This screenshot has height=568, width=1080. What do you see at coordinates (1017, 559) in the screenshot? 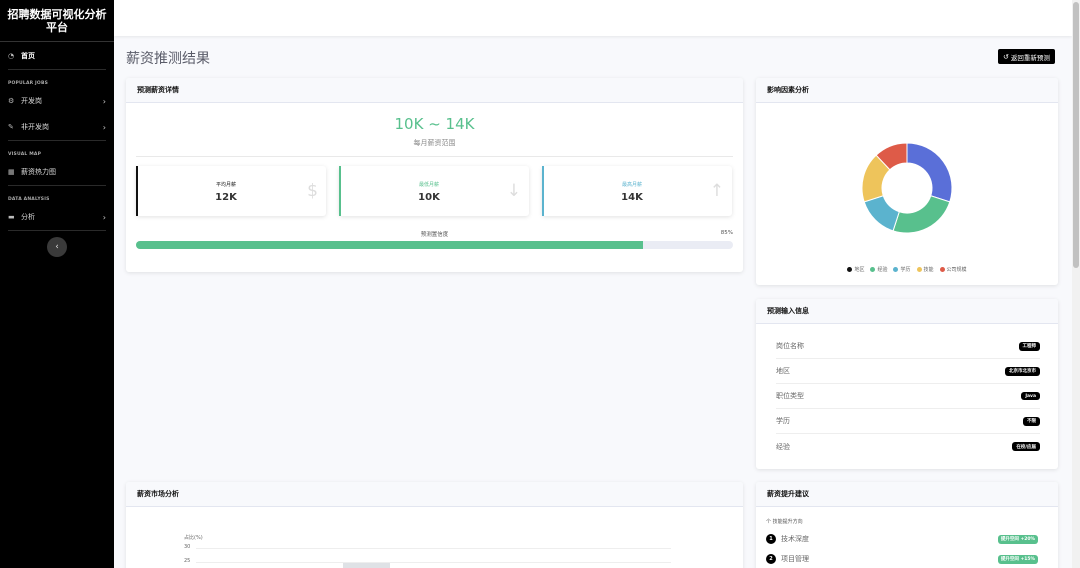
I see `advice-badge: 提升空间 +15%` at bounding box center [1017, 559].